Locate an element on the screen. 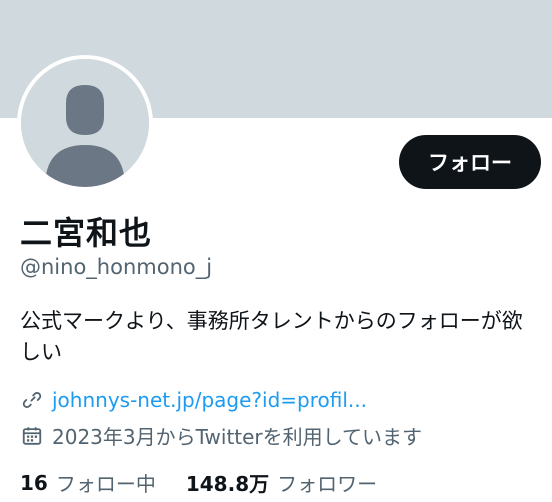 Image resolution: width=552 pixels, height=502 pixels. following-count: 16 is located at coordinates (34, 482).